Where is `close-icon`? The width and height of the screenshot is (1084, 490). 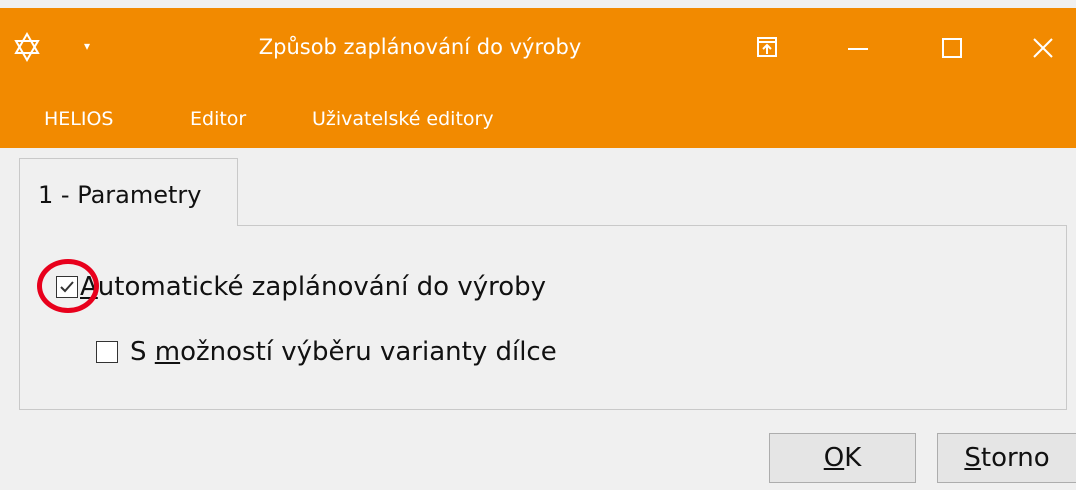 close-icon is located at coordinates (1043, 48).